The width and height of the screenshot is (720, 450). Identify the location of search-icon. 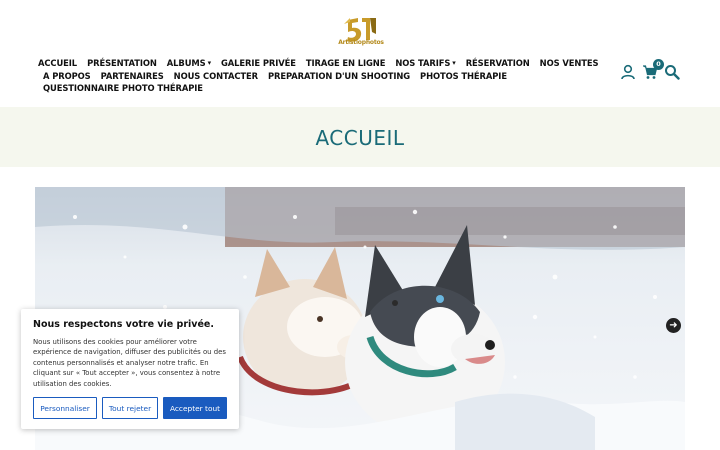
(672, 72).